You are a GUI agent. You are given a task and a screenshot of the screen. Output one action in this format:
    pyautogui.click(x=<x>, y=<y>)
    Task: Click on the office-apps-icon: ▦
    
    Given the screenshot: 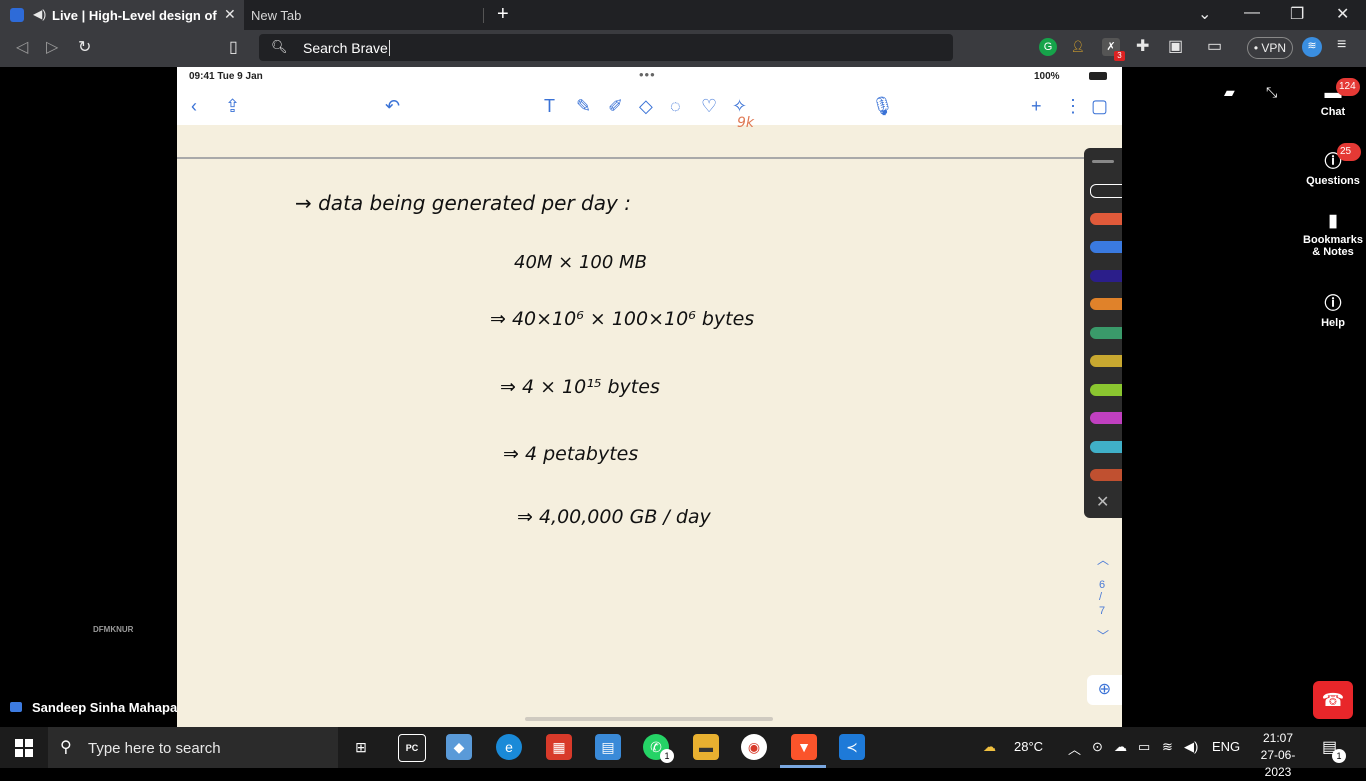 What is the action you would take?
    pyautogui.click(x=559, y=747)
    